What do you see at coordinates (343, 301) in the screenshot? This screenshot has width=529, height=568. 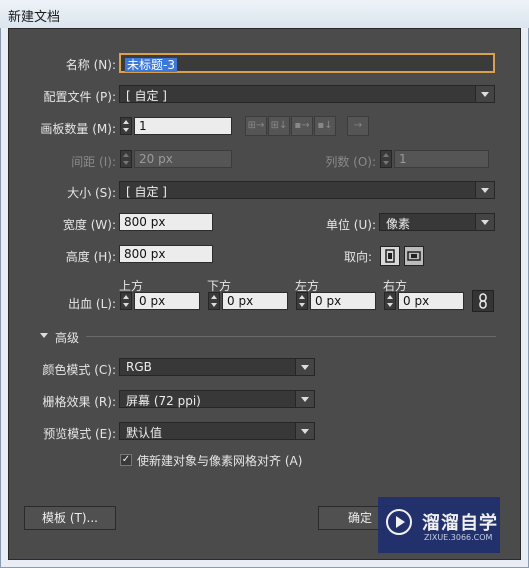 I see `bleed-left-input: 0 px` at bounding box center [343, 301].